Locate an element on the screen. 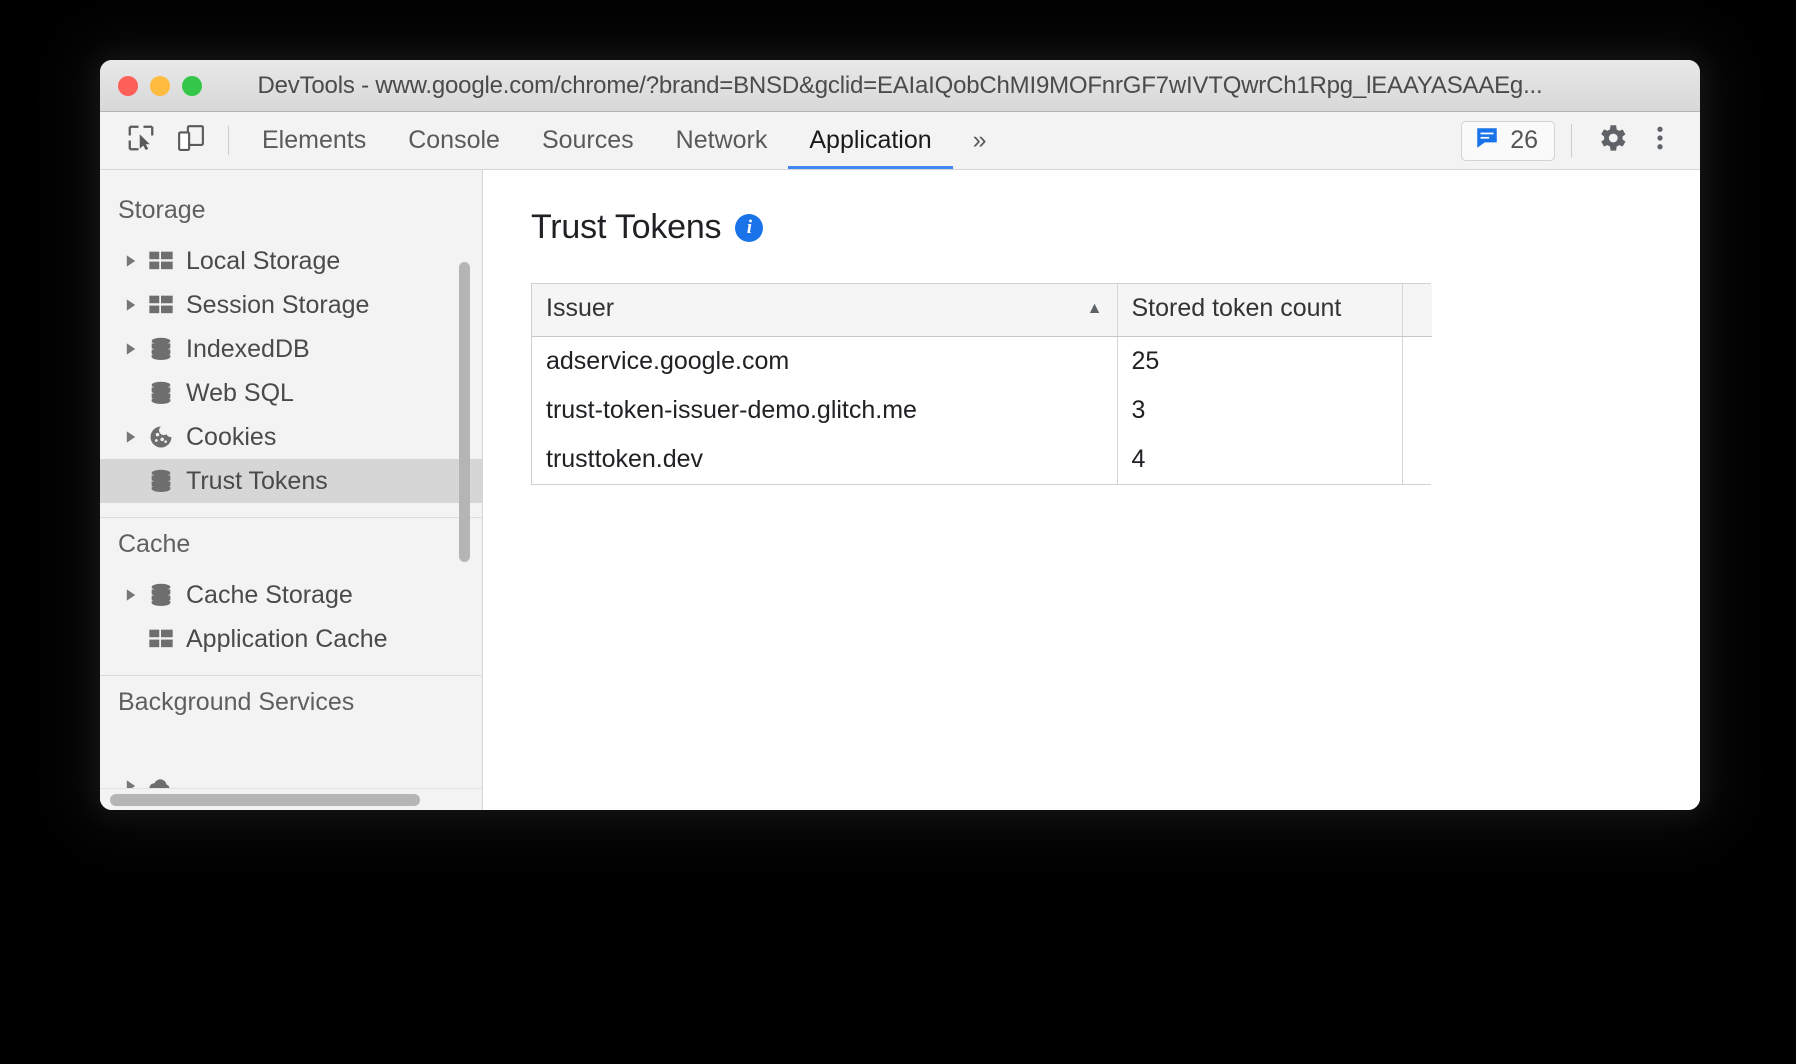 This screenshot has height=1064, width=1796. kebab-menu-icon is located at coordinates (1660, 140).